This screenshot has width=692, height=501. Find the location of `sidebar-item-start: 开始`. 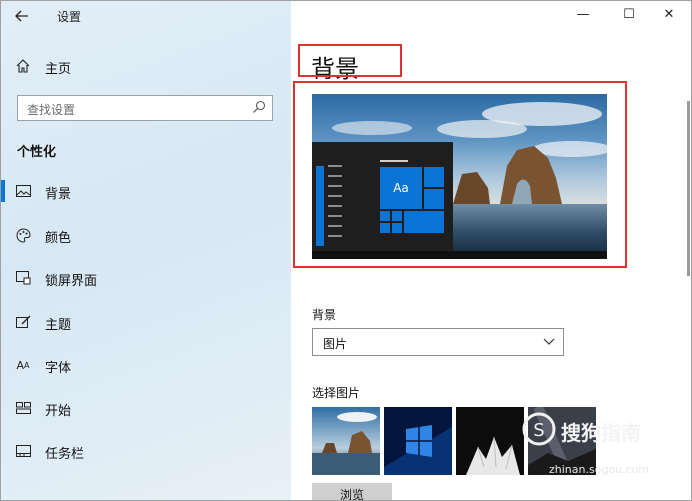

sidebar-item-start: 开始 is located at coordinates (146, 408).